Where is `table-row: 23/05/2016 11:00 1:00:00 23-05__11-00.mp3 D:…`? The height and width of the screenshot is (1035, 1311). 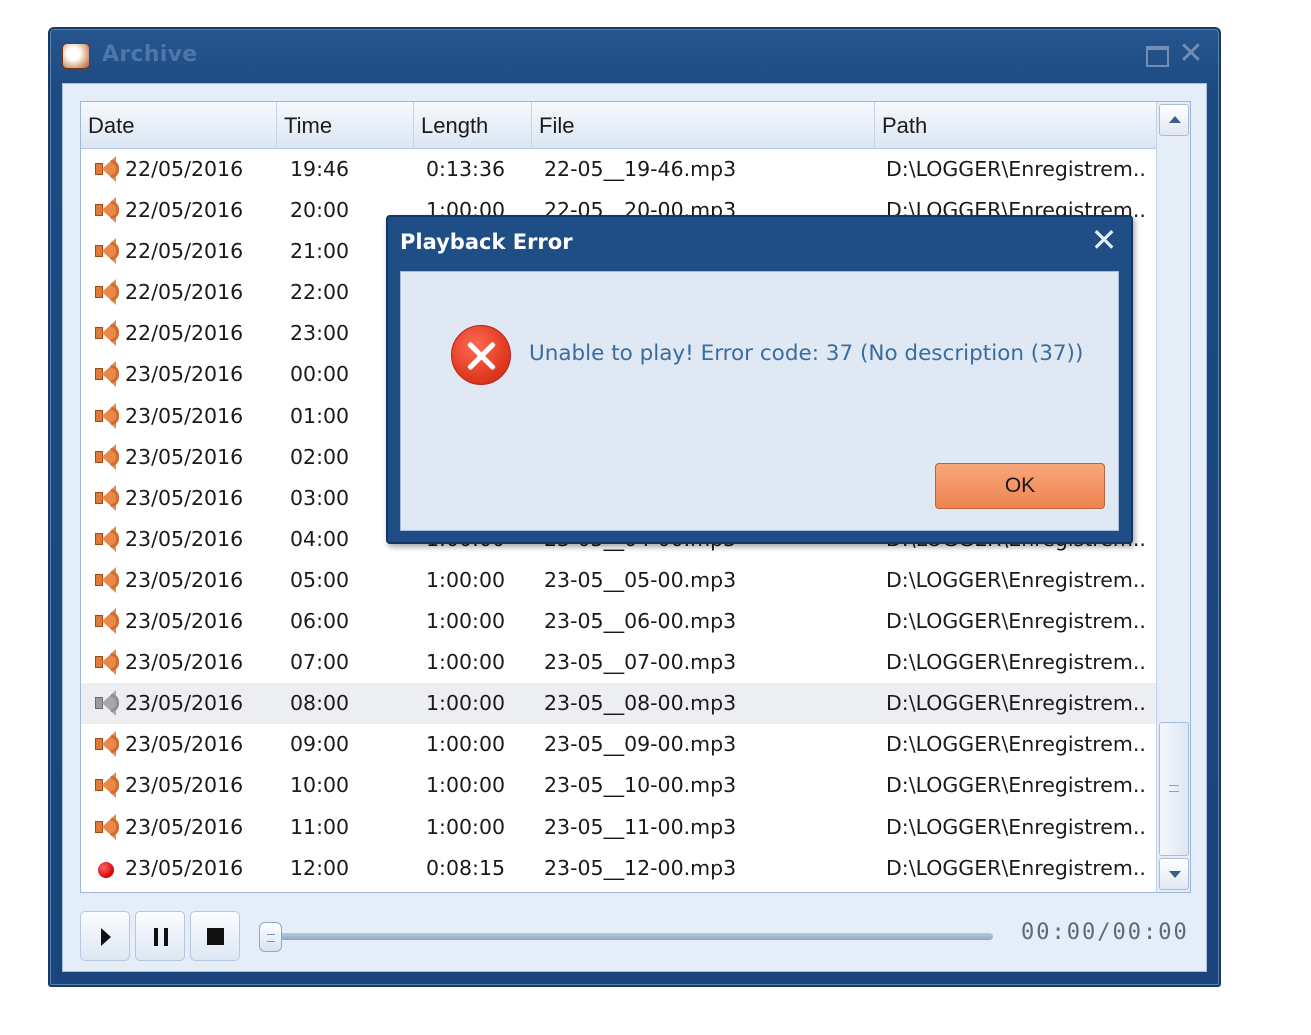
table-row: 23/05/2016 11:00 1:00:00 23-05__11-00.mp3 D:… is located at coordinates (618, 827).